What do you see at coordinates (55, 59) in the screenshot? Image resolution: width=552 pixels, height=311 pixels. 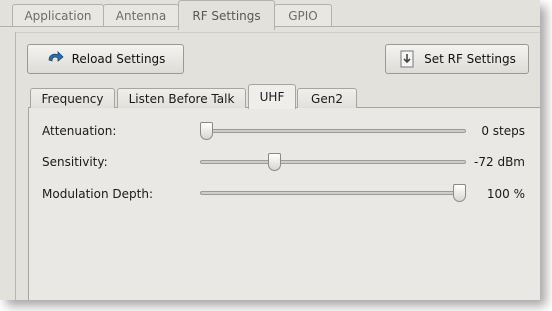 I see `reload-arrow-icon` at bounding box center [55, 59].